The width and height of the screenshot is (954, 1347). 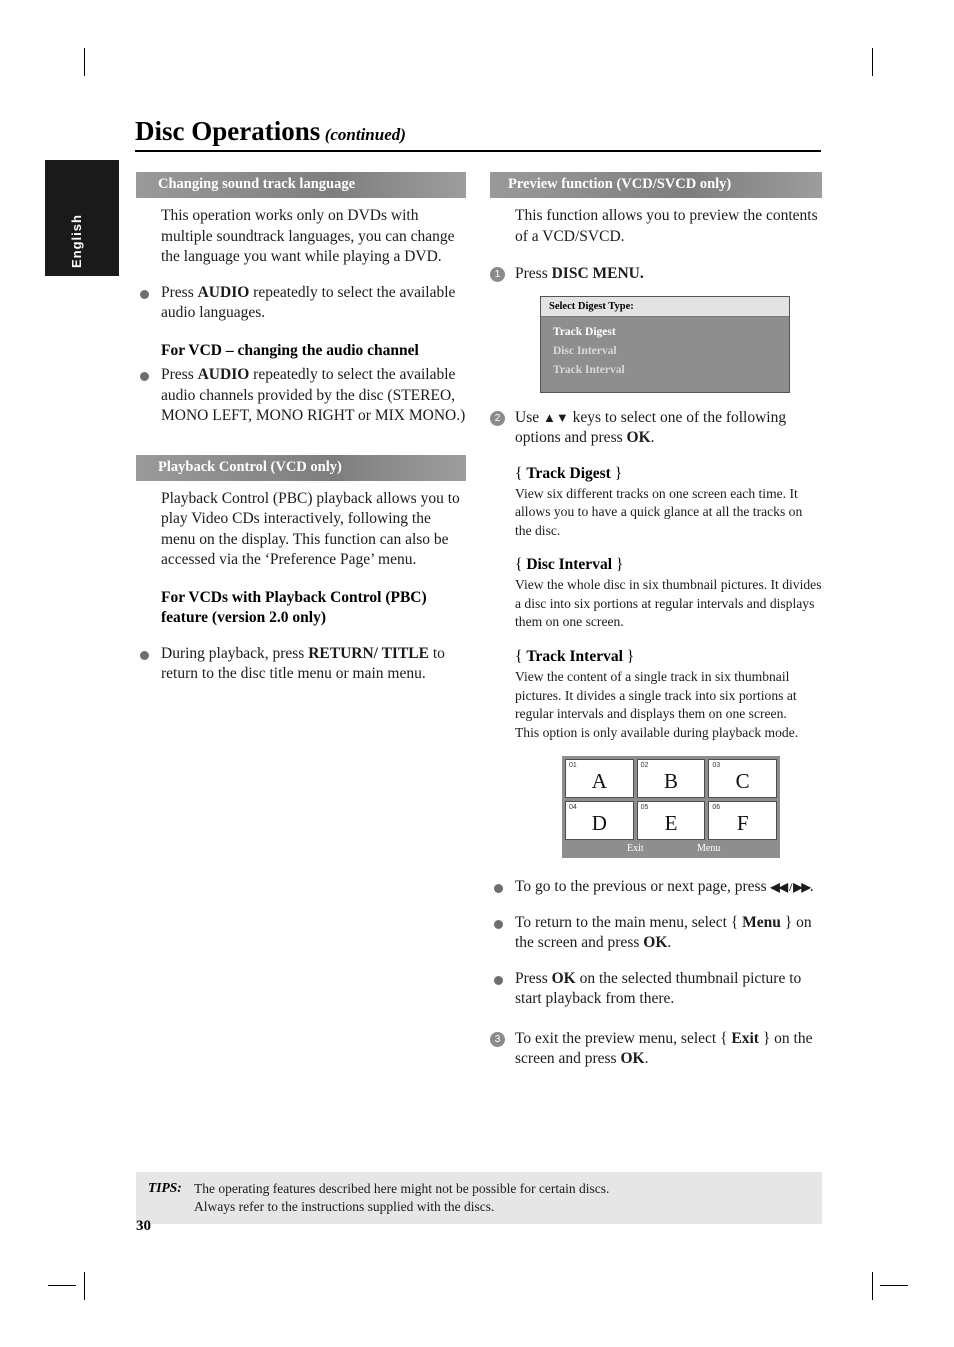 I want to click on thumbnail-cell: 06 F, so click(x=742, y=821).